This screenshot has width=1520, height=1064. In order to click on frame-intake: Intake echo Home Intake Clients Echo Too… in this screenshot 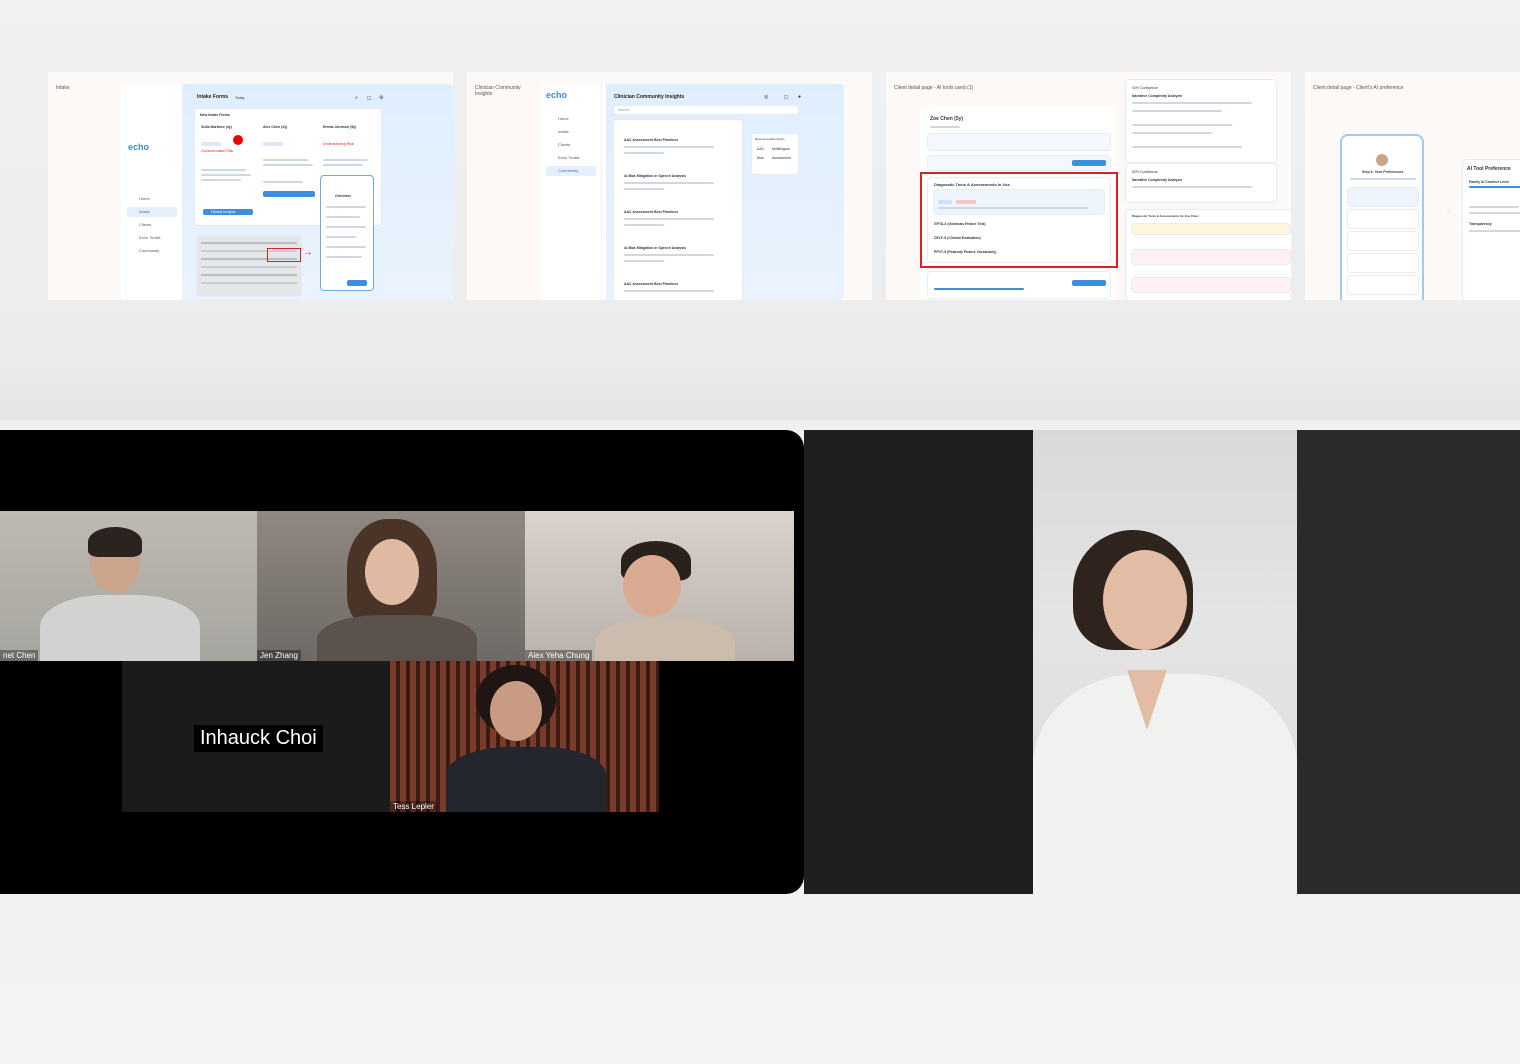, I will do `click(250, 186)`.